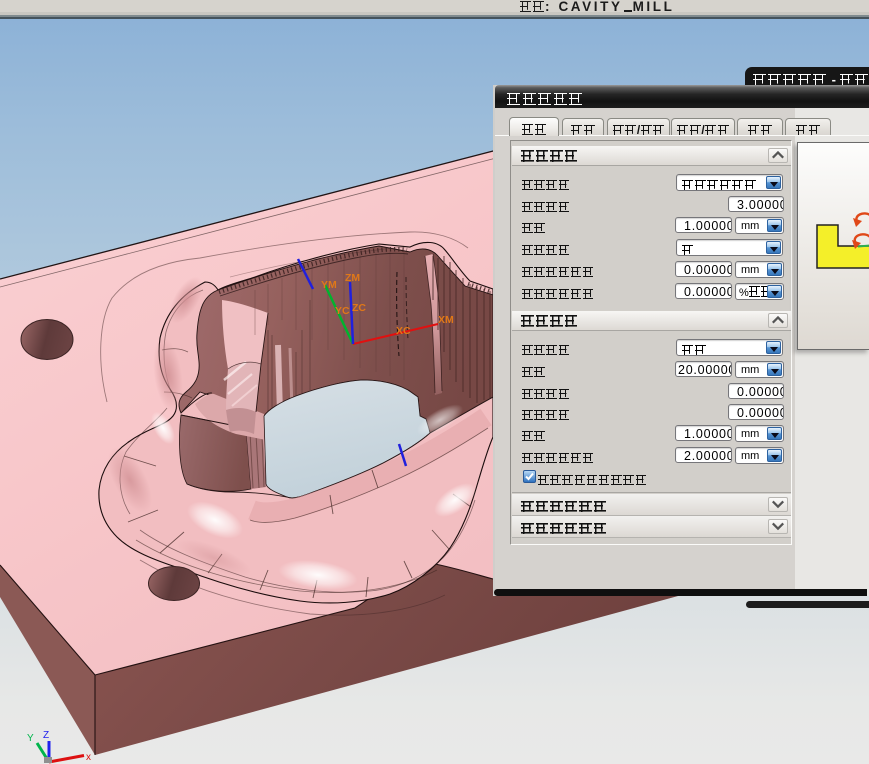  Describe the element at coordinates (342, 311) in the screenshot. I see `svg-text: YC` at that location.